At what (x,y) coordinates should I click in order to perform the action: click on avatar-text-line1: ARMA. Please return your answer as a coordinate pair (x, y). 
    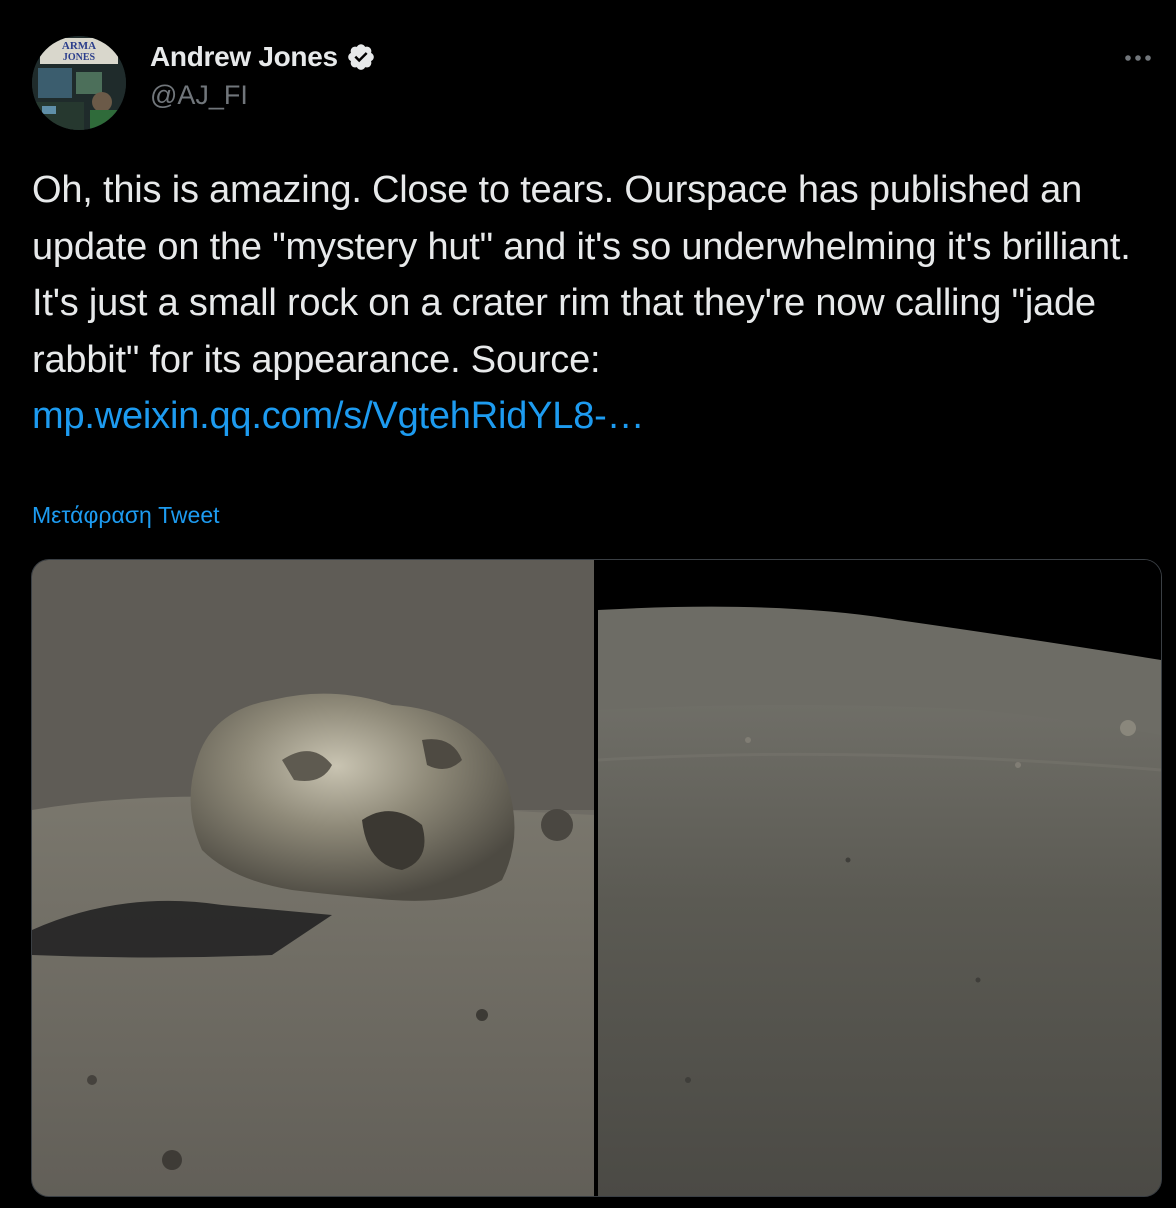
    Looking at the image, I should click on (79, 46).